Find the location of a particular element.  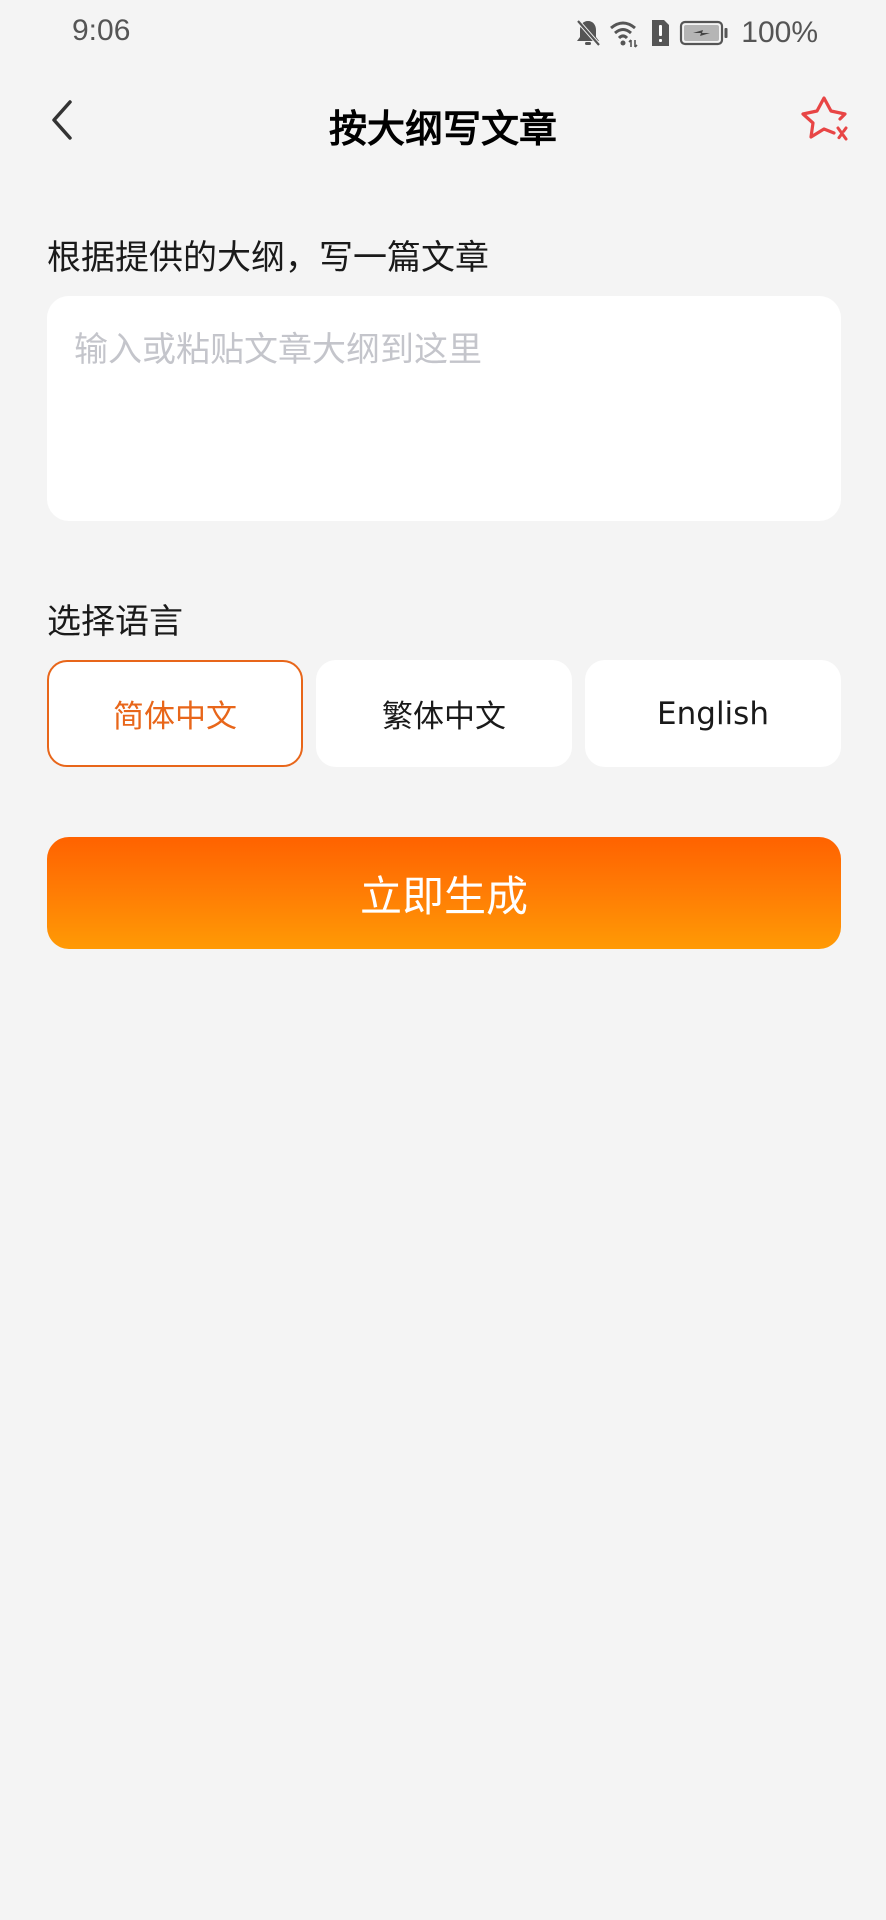

header: 按大纲写文章 is located at coordinates (443, 122).